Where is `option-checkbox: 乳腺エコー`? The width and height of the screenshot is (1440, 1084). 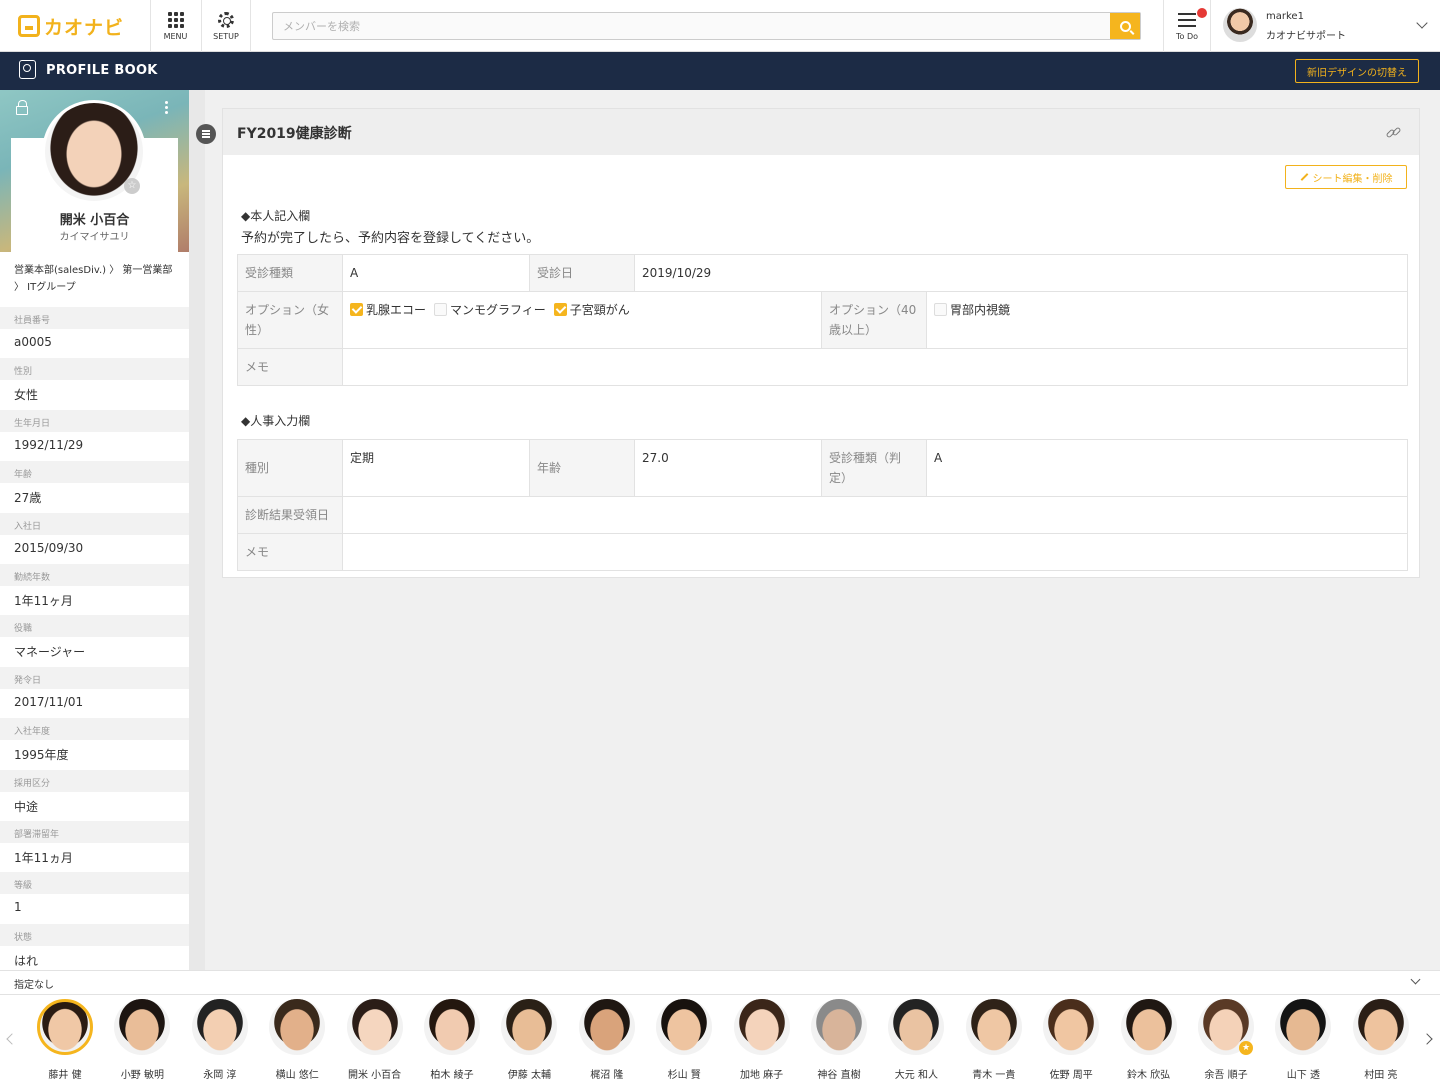 option-checkbox: 乳腺エコー is located at coordinates (388, 310).